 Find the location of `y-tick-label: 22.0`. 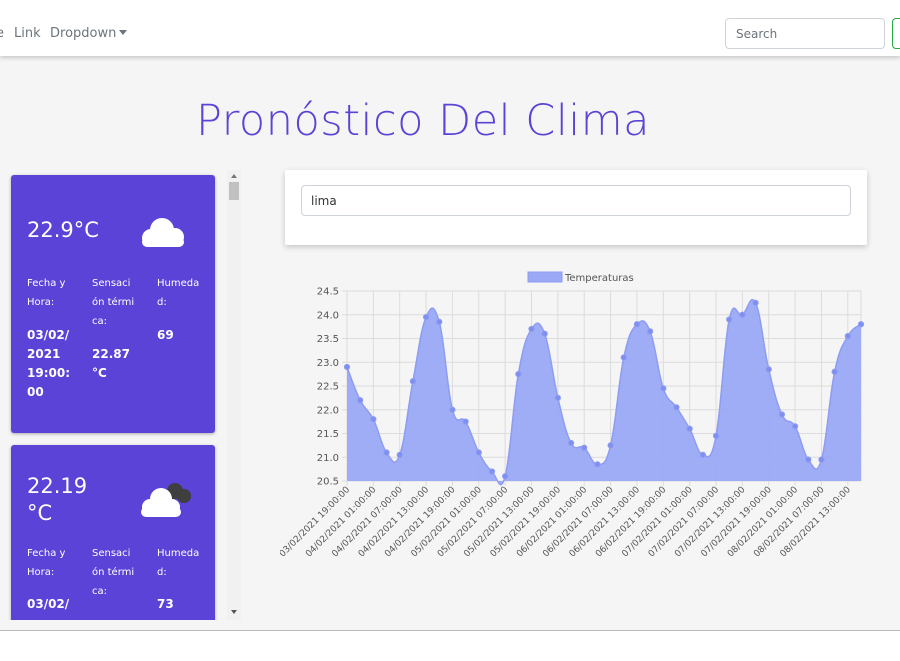

y-tick-label: 22.0 is located at coordinates (328, 410).